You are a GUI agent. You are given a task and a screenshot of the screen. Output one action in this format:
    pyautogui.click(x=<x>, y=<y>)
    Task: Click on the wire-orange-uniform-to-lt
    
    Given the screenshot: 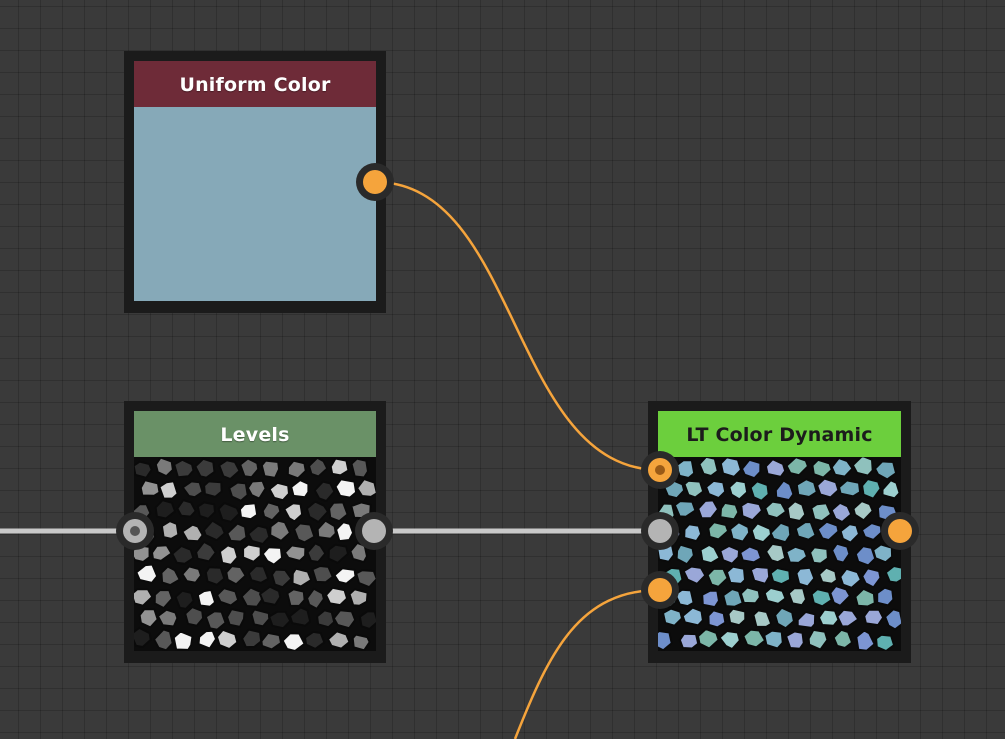 What is the action you would take?
    pyautogui.click(x=517, y=326)
    